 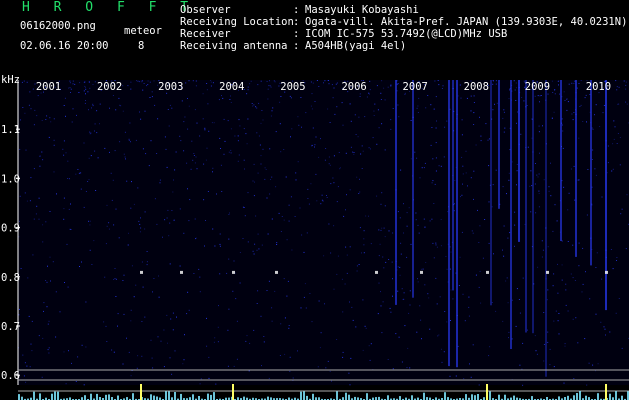 I want to click on y-tick-label: 0.6, so click(x=10, y=376).